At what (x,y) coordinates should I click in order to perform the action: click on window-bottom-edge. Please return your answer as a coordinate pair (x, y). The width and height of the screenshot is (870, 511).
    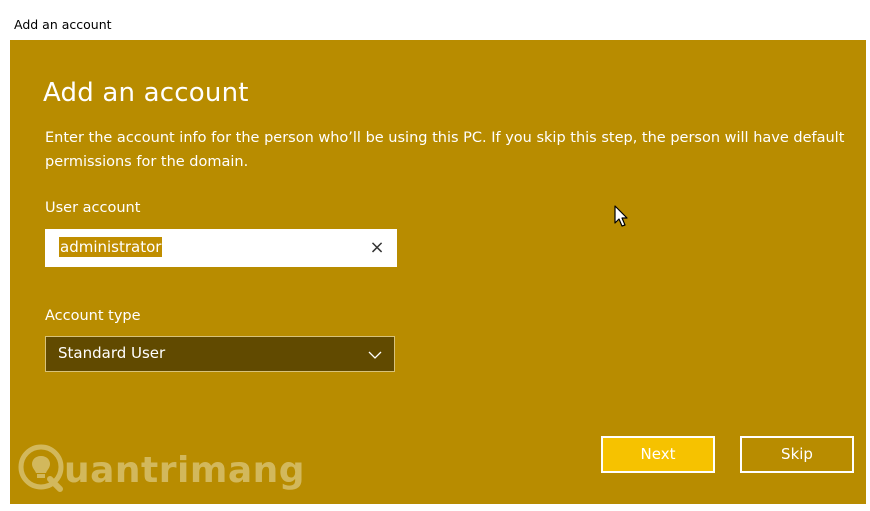
    Looking at the image, I should click on (438, 507).